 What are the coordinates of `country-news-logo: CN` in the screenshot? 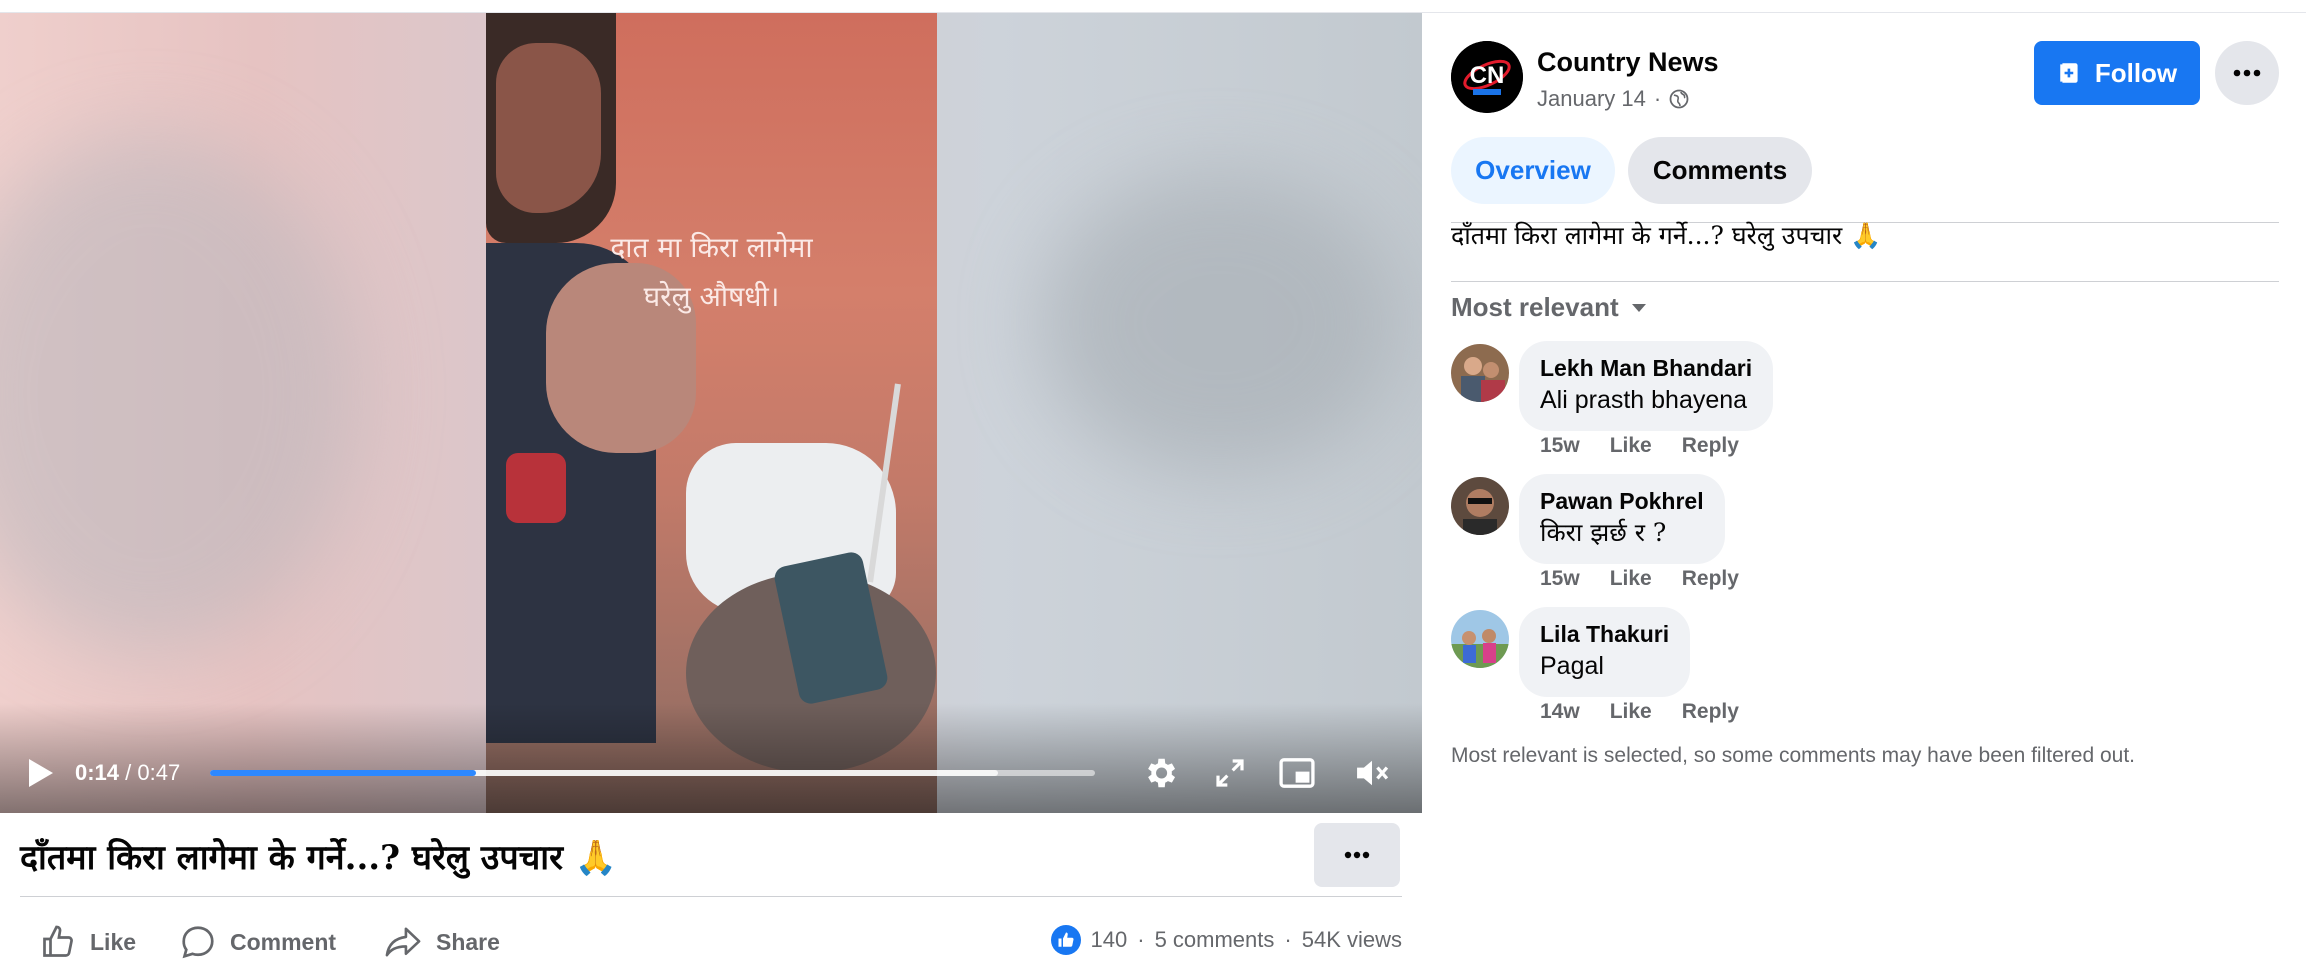 It's located at (1487, 77).